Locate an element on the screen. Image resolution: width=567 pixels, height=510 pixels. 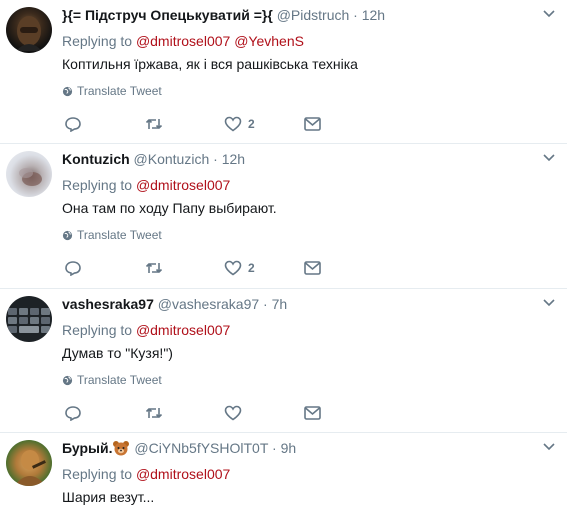
handle: @Kontuzich is located at coordinates (172, 159).